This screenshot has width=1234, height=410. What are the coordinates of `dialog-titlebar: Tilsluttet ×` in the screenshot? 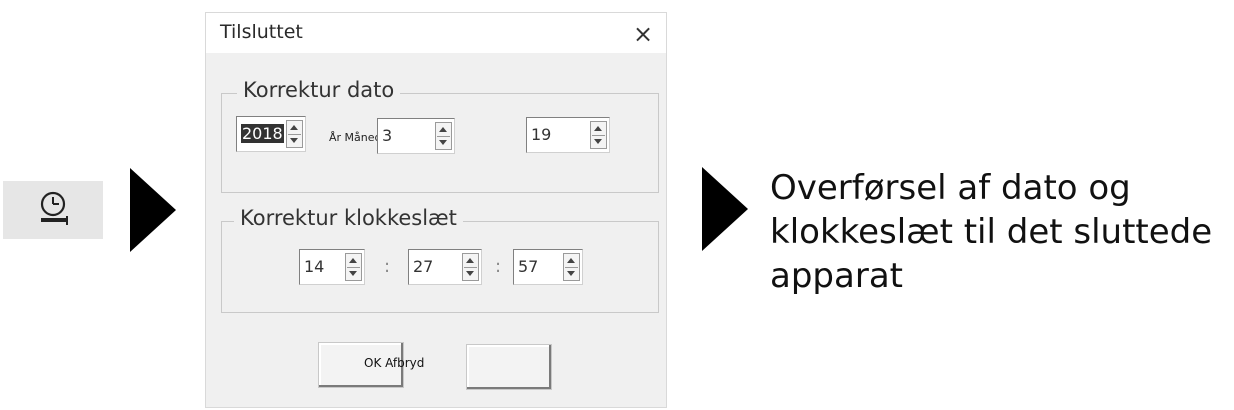 It's located at (436, 33).